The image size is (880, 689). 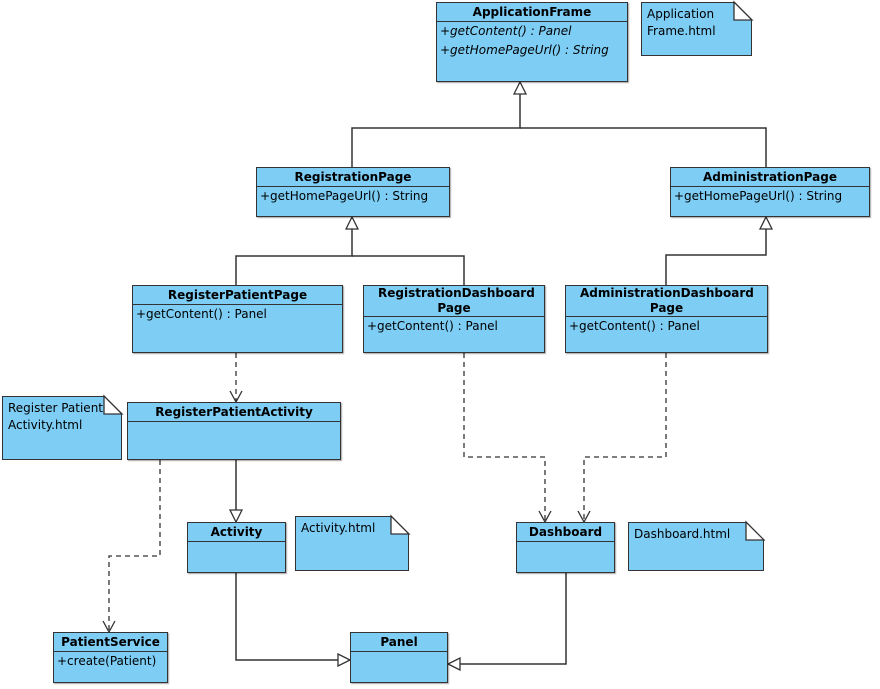 I want to click on class-patient-service: PatientService +create(Patient), so click(x=110, y=657).